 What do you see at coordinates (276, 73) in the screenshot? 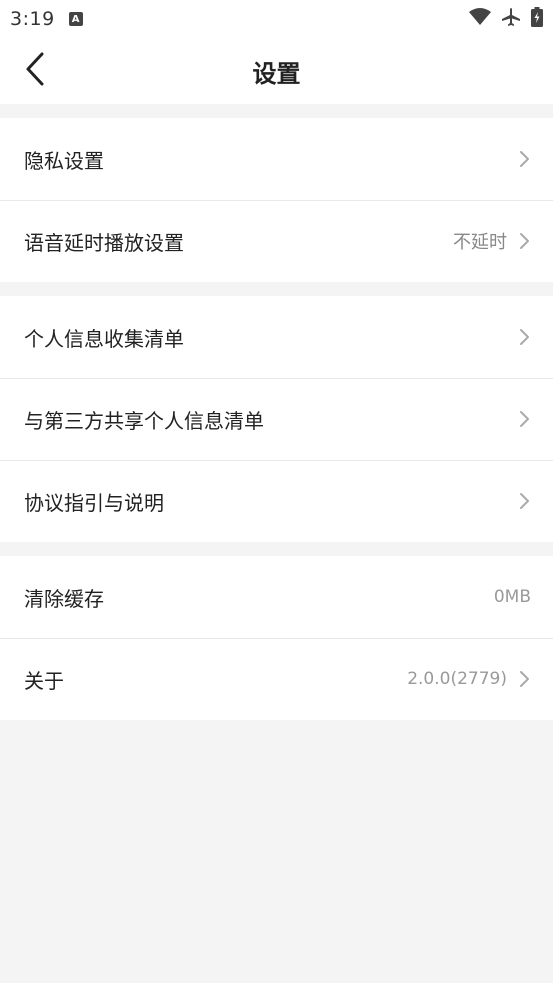
I see `page-title: 设置` at bounding box center [276, 73].